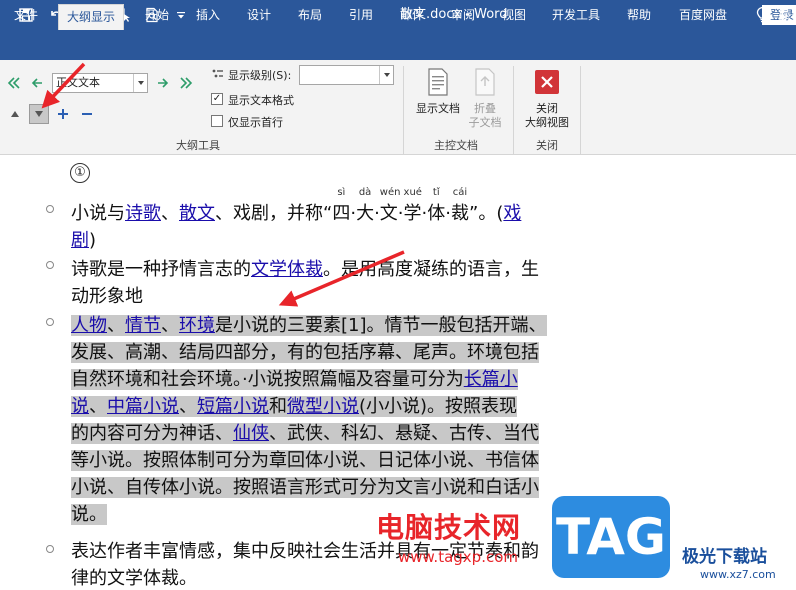 The width and height of the screenshot is (796, 590). I want to click on watermark-tag-logo: TAG, so click(611, 537).